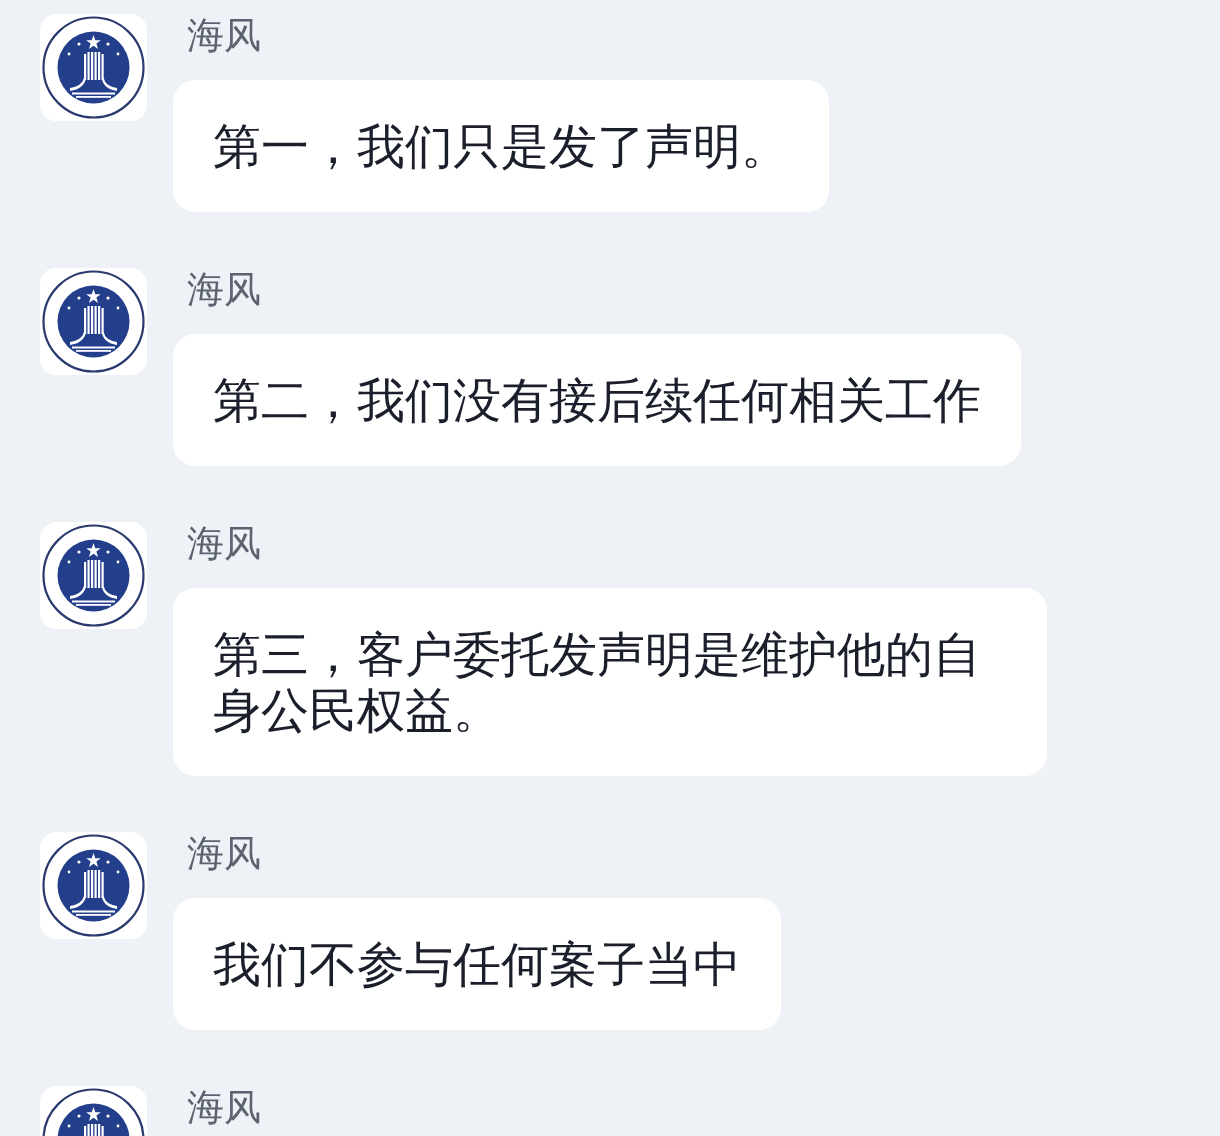 This screenshot has width=1220, height=1136. What do you see at coordinates (610, 682) in the screenshot?
I see `message-bubble: 第三，客户委托发声明是维护他的自身公民权益。` at bounding box center [610, 682].